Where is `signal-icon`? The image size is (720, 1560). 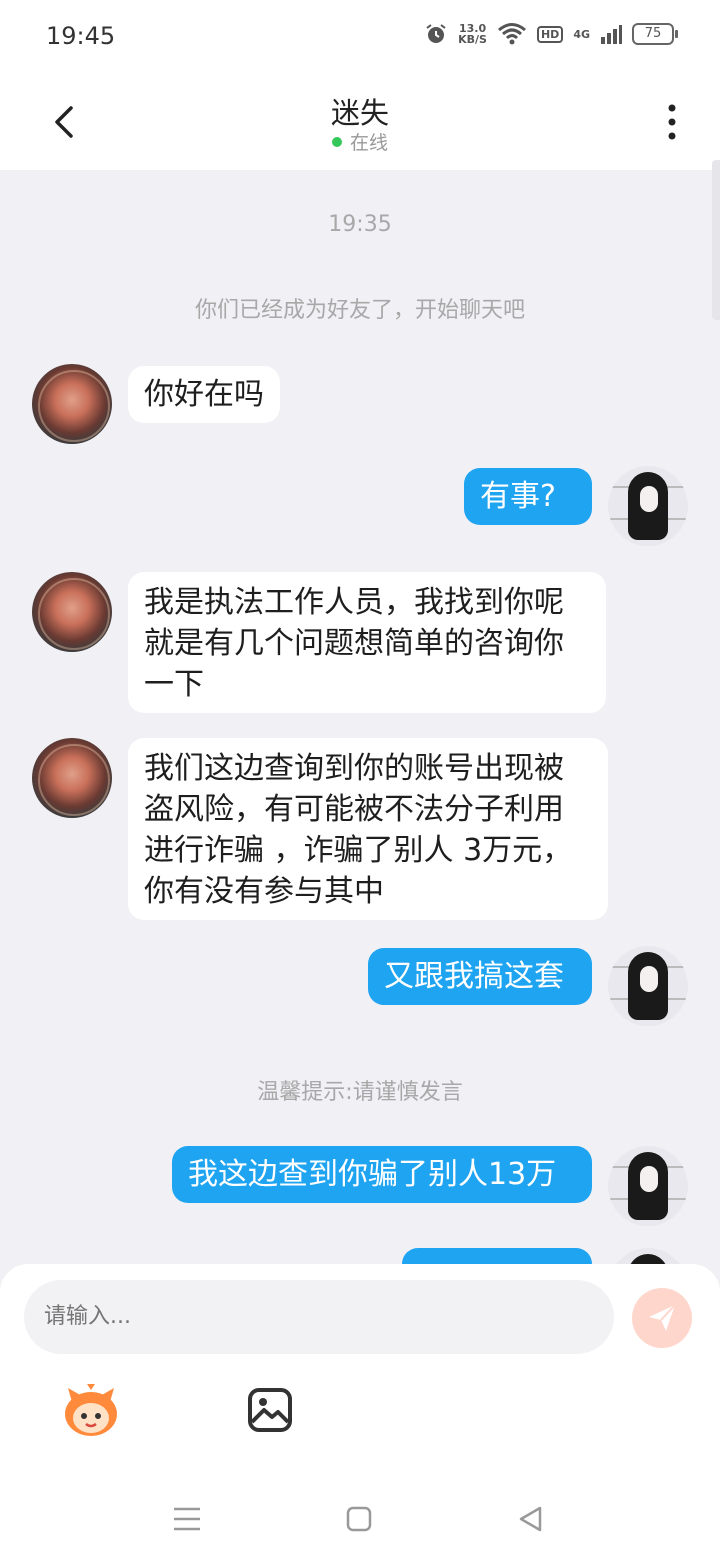
signal-icon is located at coordinates (611, 34).